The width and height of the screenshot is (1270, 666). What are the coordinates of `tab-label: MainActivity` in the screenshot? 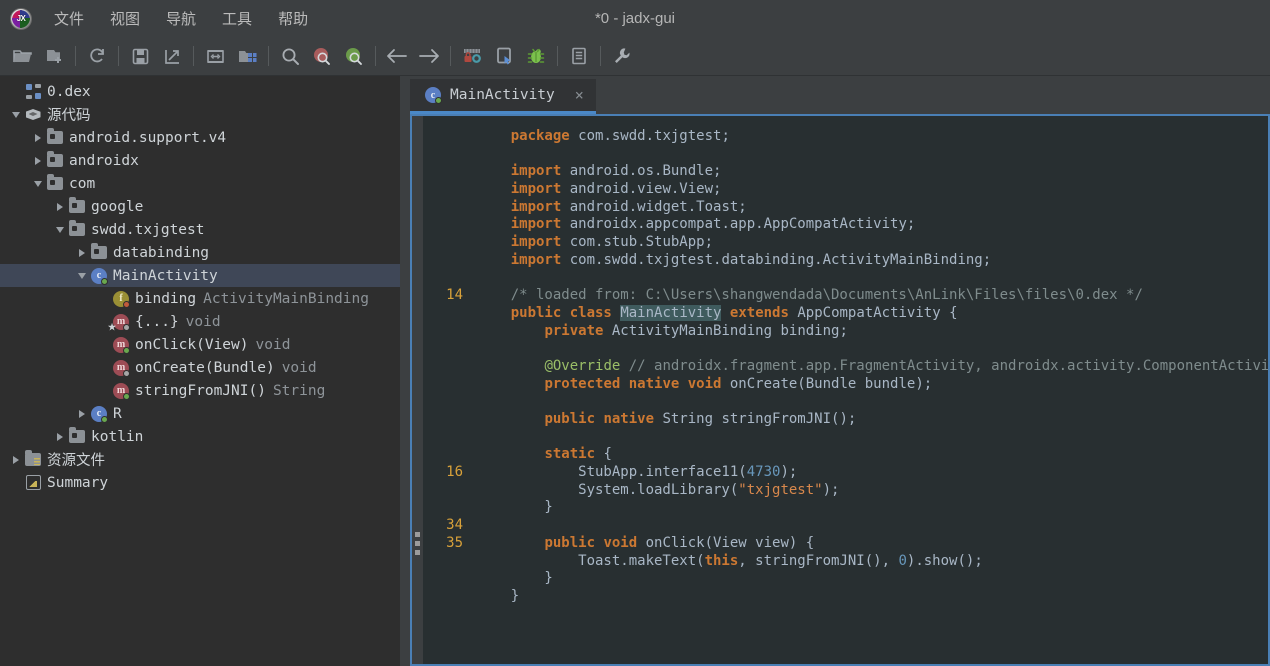 It's located at (502, 95).